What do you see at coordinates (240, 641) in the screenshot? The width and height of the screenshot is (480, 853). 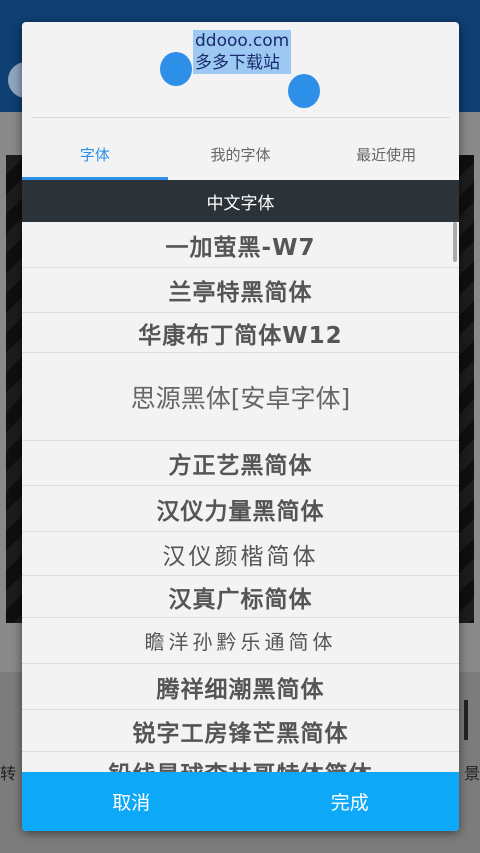 I see `font-item-fancy: 瞻洋孙黔乐通简体` at bounding box center [240, 641].